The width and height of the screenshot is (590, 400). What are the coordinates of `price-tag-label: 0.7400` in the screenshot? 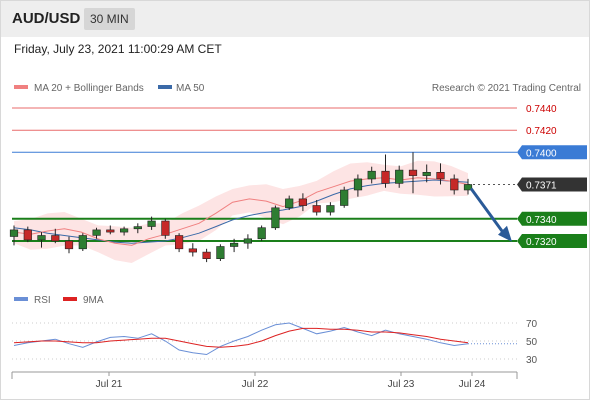 It's located at (541, 153).